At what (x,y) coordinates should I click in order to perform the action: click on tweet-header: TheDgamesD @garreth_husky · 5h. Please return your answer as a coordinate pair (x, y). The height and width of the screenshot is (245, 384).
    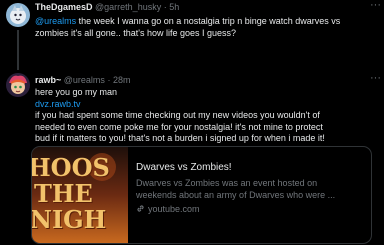
    Looking at the image, I should click on (107, 8).